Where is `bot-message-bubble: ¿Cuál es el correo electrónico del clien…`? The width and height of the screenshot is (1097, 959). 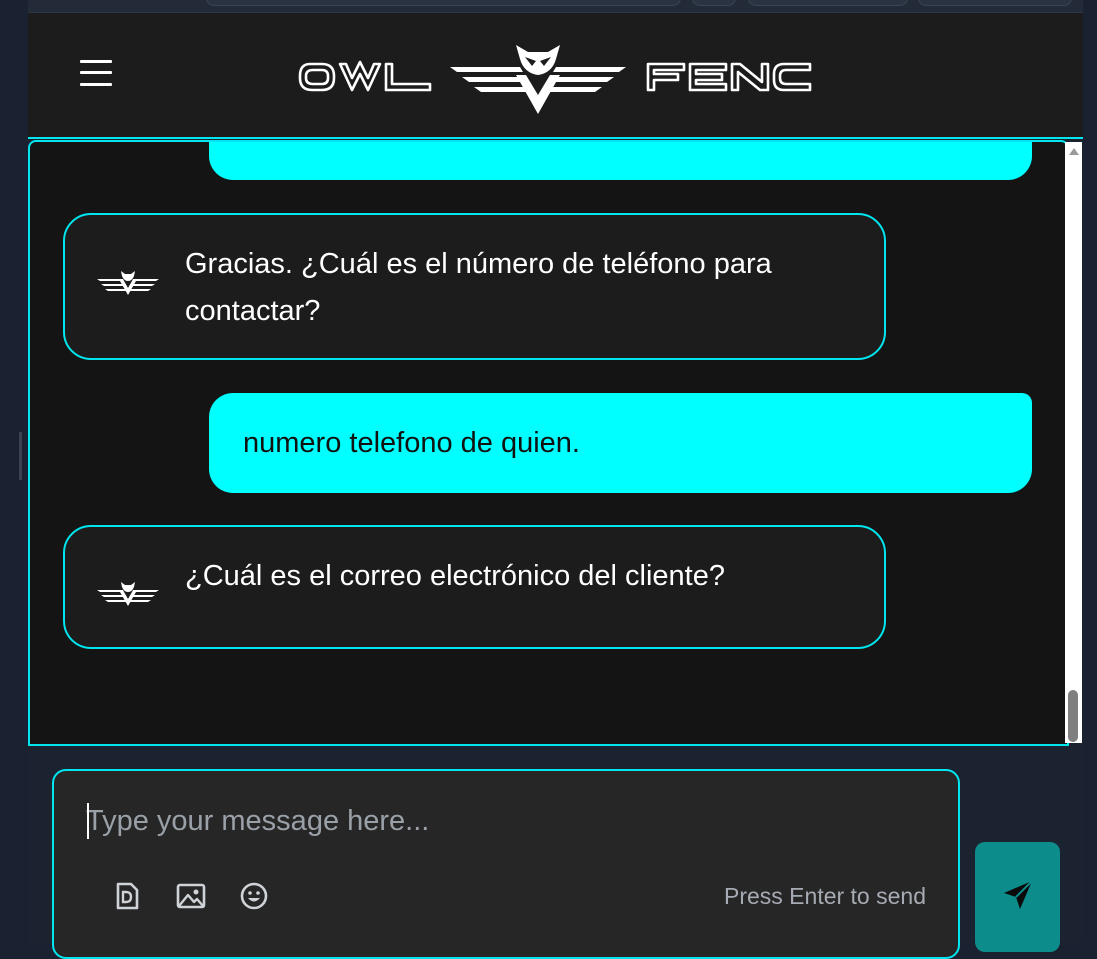
bot-message-bubble: ¿Cuál es el correo electrónico del clien… is located at coordinates (474, 587).